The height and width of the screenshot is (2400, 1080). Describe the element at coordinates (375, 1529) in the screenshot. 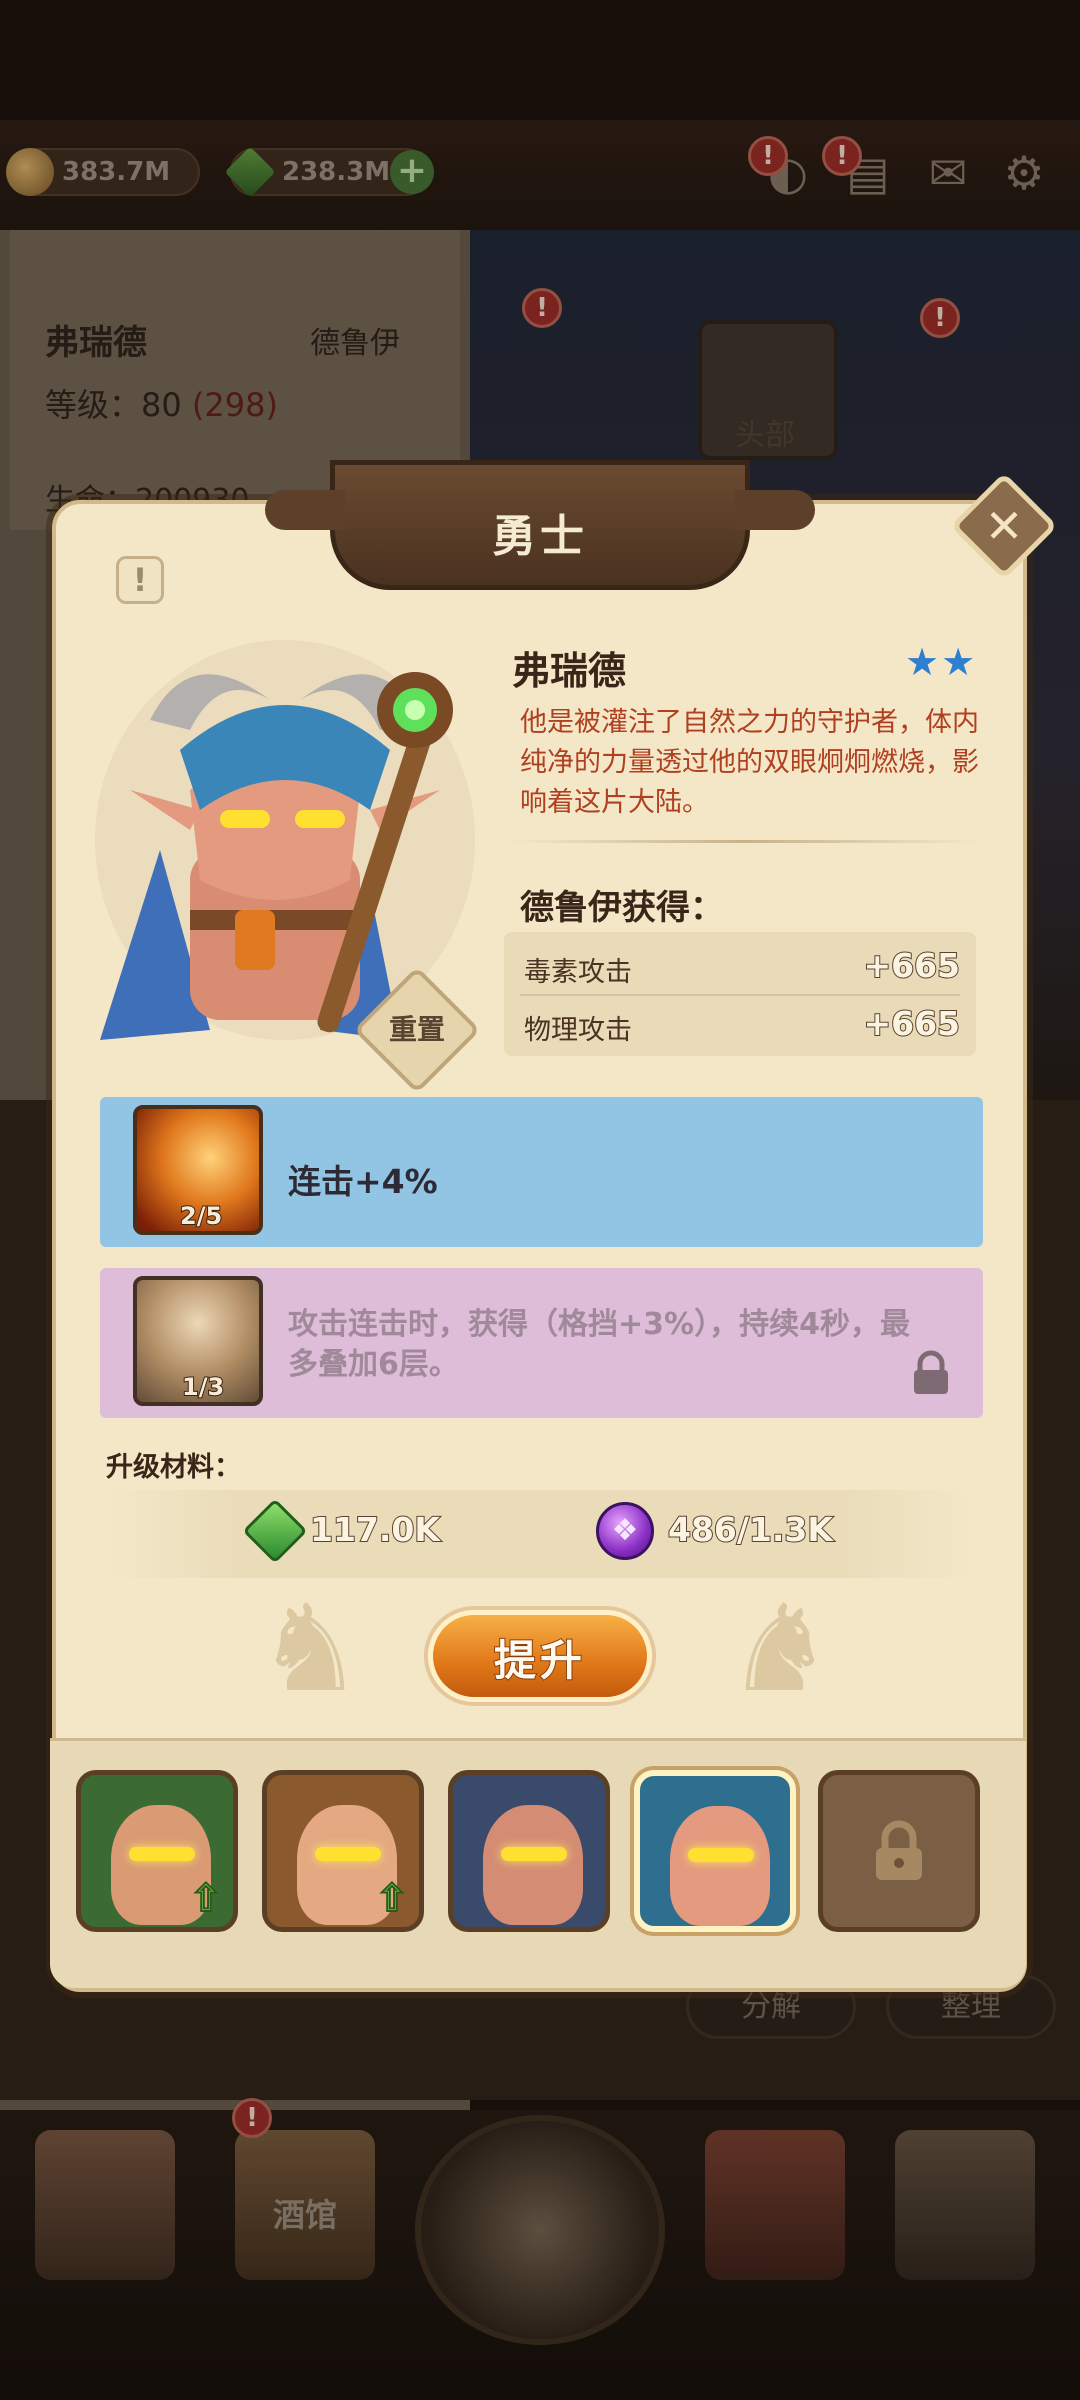

I see `gem-cost: 117.0K` at that location.